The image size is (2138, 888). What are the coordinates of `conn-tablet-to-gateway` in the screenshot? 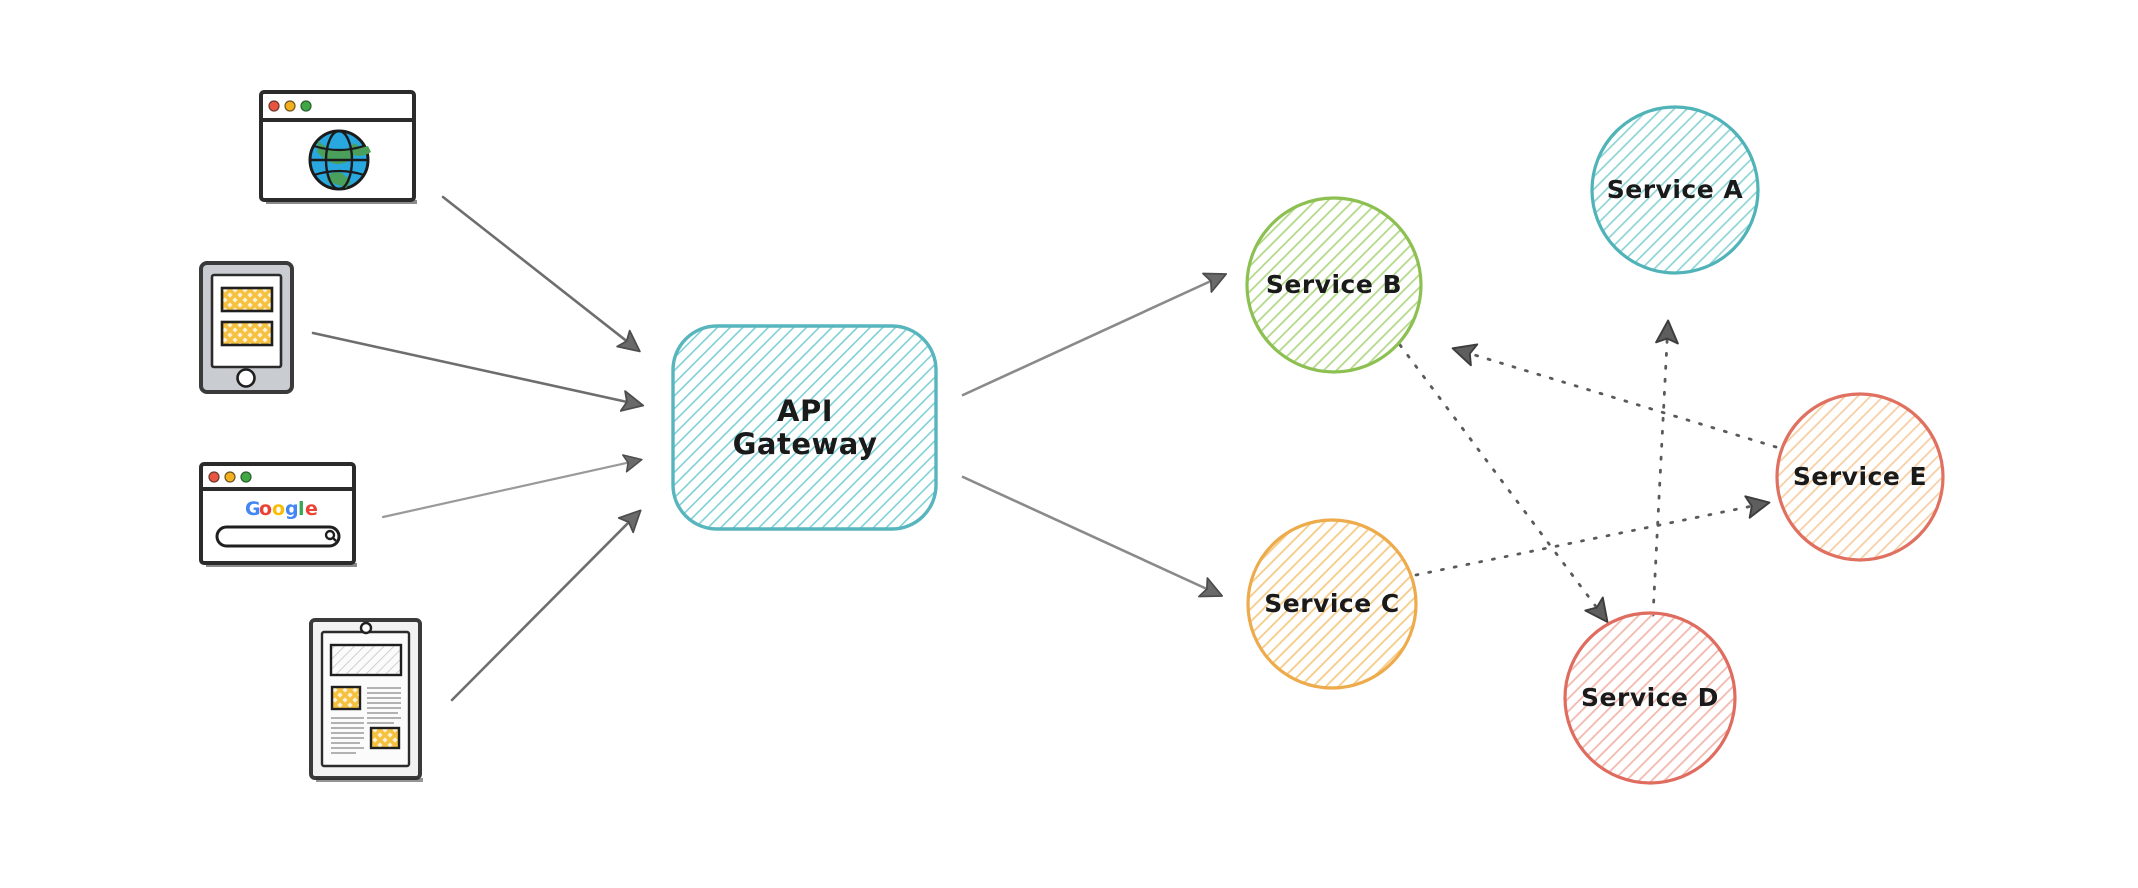 It's located at (546, 605).